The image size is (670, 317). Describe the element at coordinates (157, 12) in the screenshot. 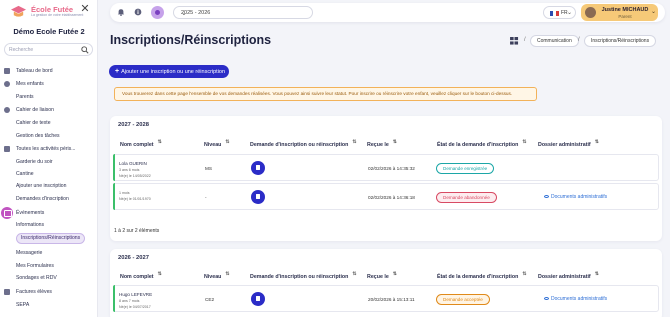

I see `apps-icon` at that location.